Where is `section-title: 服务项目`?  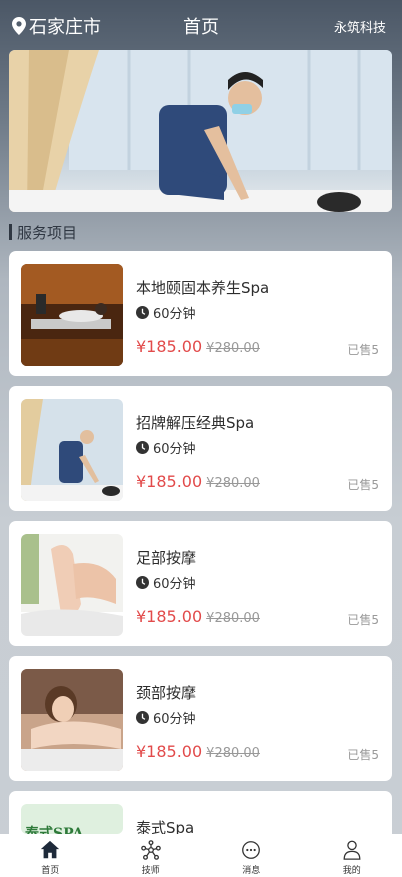 section-title: 服务项目 is located at coordinates (47, 232).